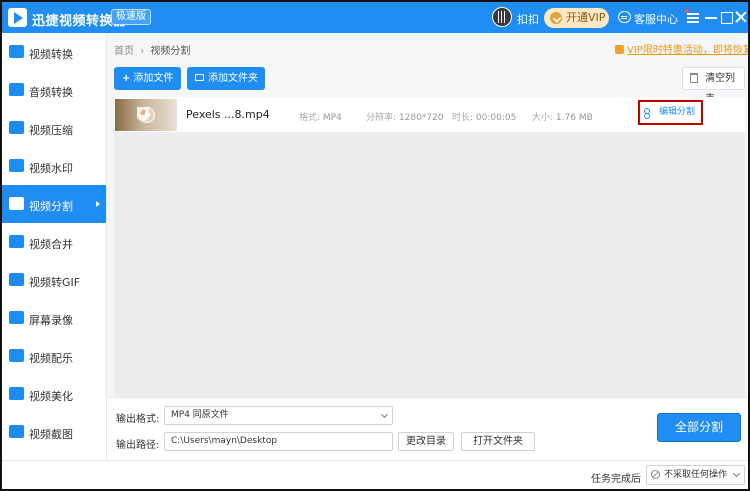  Describe the element at coordinates (16, 127) in the screenshot. I see `video-compress-icon` at that location.